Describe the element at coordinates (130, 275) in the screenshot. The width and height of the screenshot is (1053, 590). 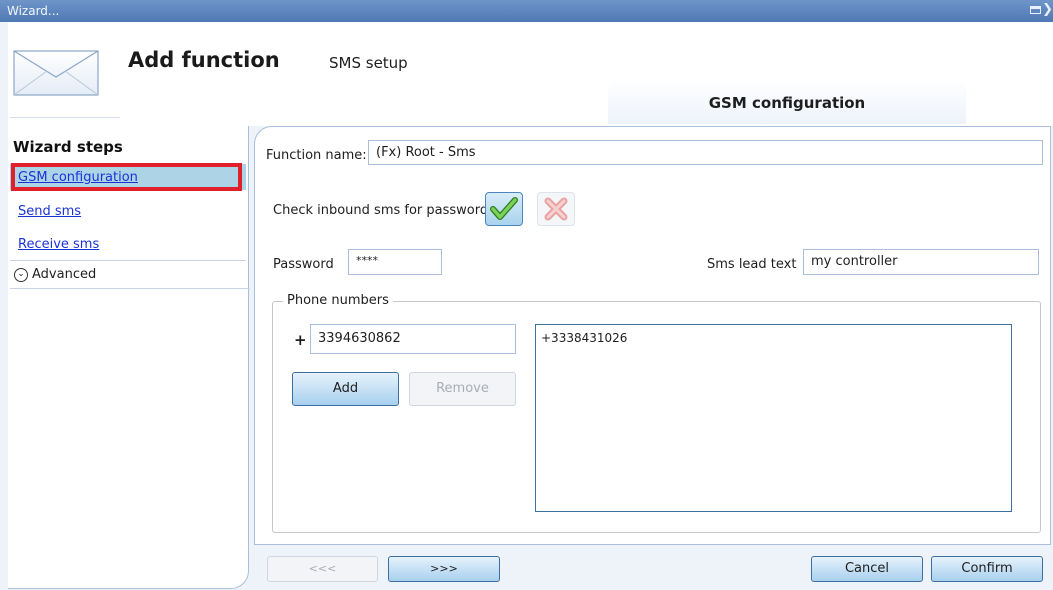
I see `sidebar-advanced-toggle: ⌄ Advanced` at that location.